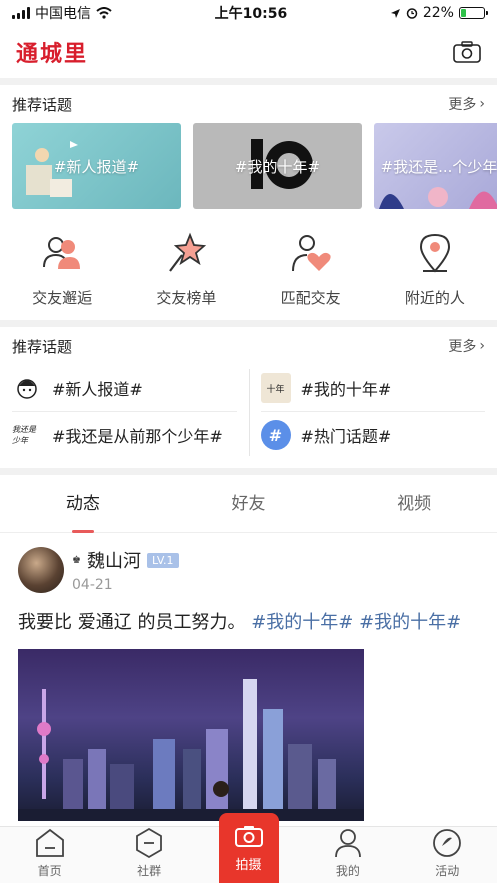 The width and height of the screenshot is (497, 883). I want to click on tab-videos: 视频, so click(414, 504).